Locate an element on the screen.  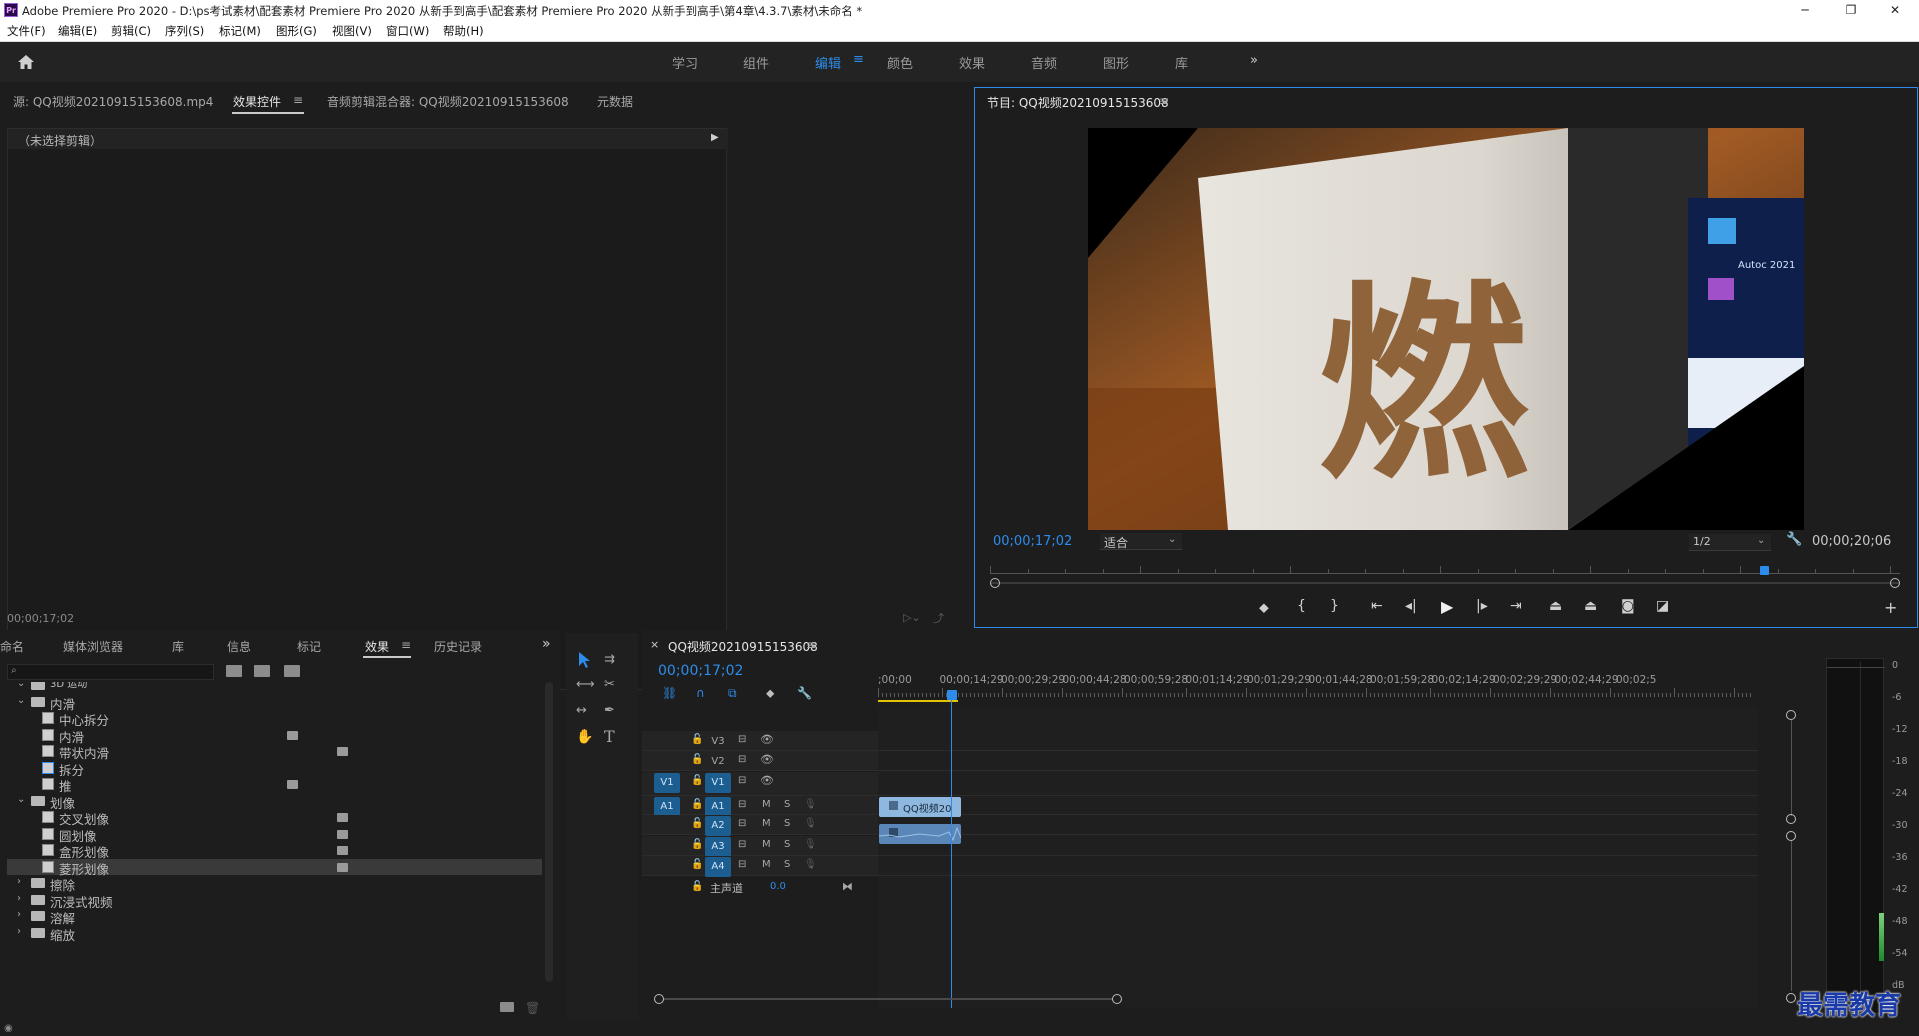
lift-icon: ⏏ is located at coordinates (1555, 606).